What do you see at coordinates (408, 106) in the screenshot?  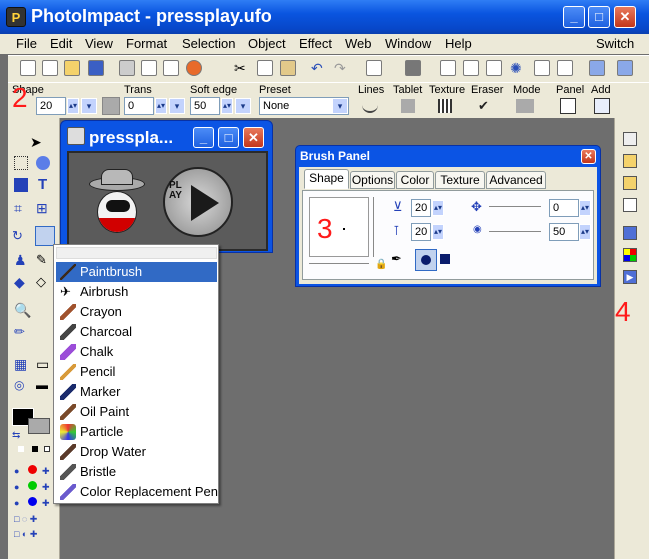 I see `tablet-icon` at bounding box center [408, 106].